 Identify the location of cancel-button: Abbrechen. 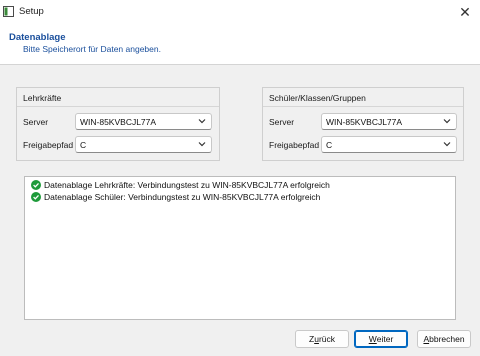
(444, 339).